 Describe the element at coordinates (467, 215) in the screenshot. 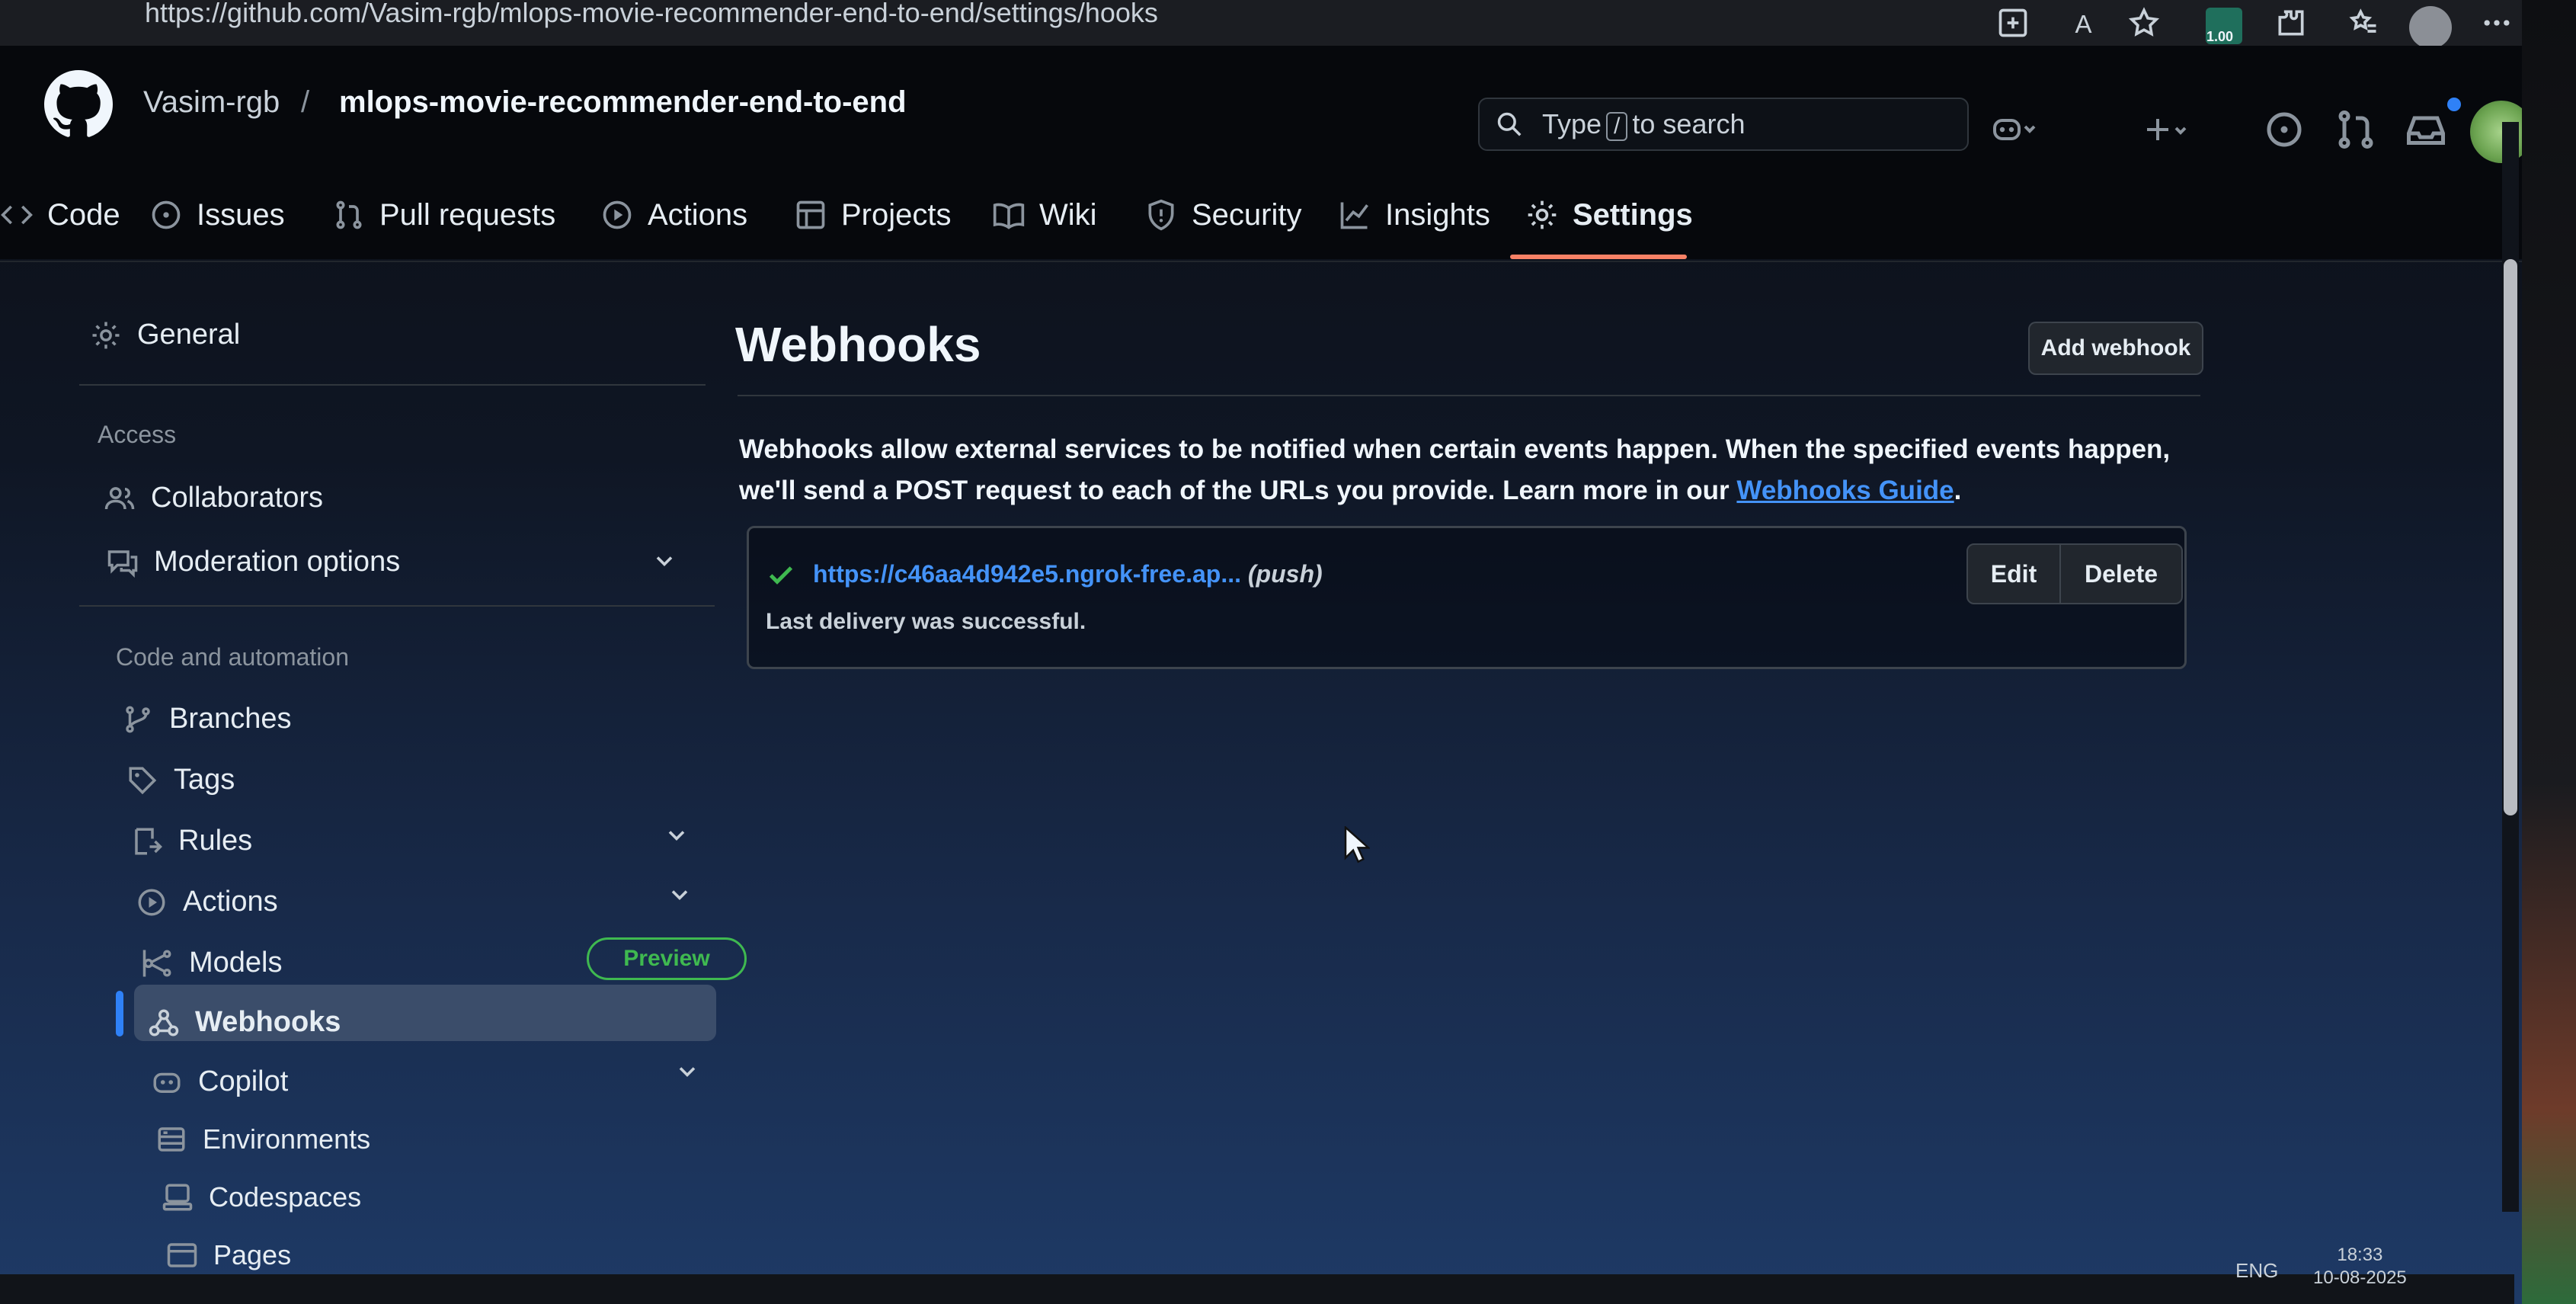

I see `tab-label: Pull requests` at that location.